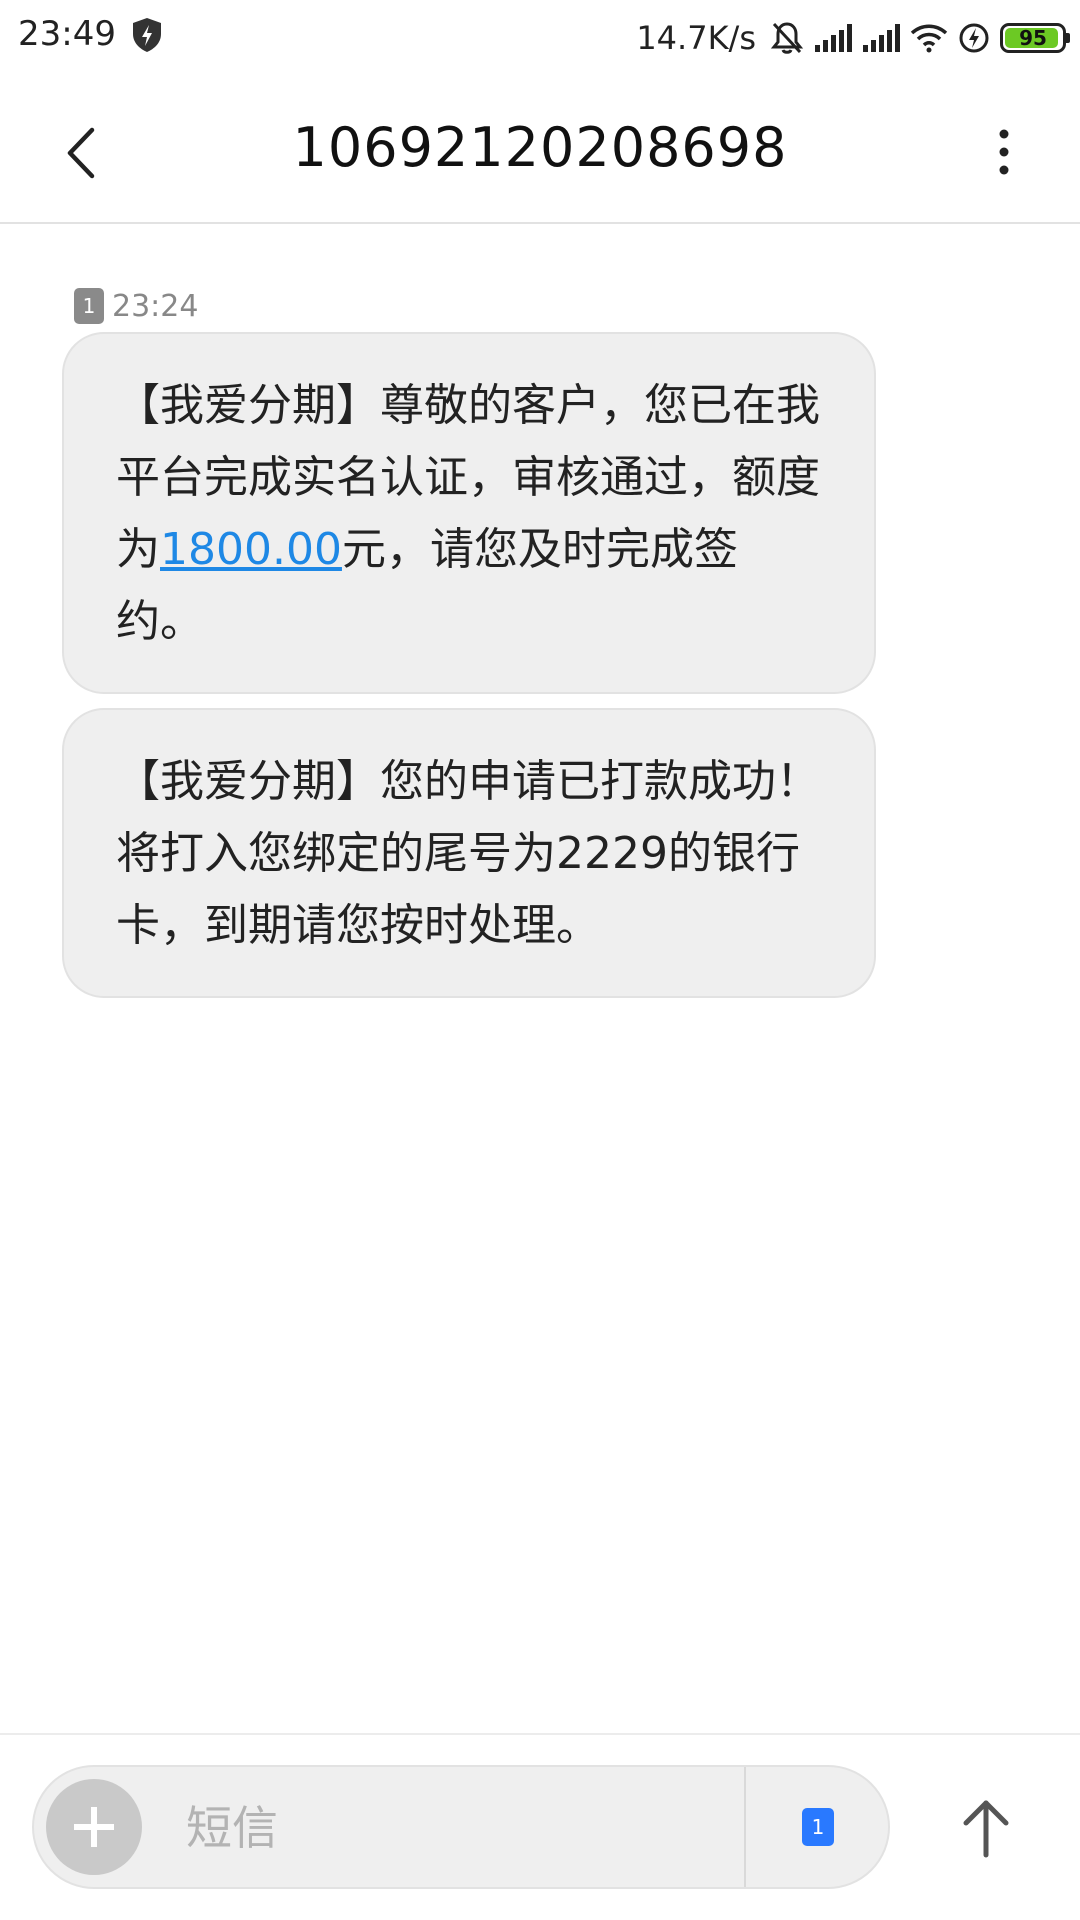 The height and width of the screenshot is (1920, 1080). What do you see at coordinates (986, 1829) in the screenshot?
I see `arrow-up-icon` at bounding box center [986, 1829].